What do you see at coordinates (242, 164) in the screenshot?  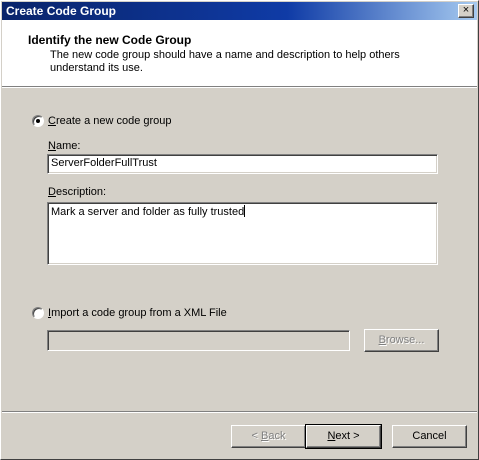 I see `name-field: ServerFolderFullTrust` at bounding box center [242, 164].